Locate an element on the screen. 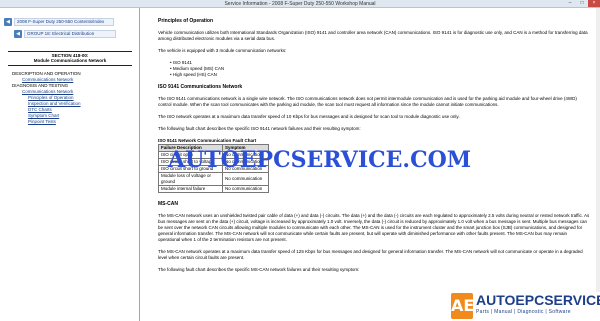 The width and height of the screenshot is (600, 321). logo-name: AUTOEPCSERVICE is located at coordinates (538, 300).